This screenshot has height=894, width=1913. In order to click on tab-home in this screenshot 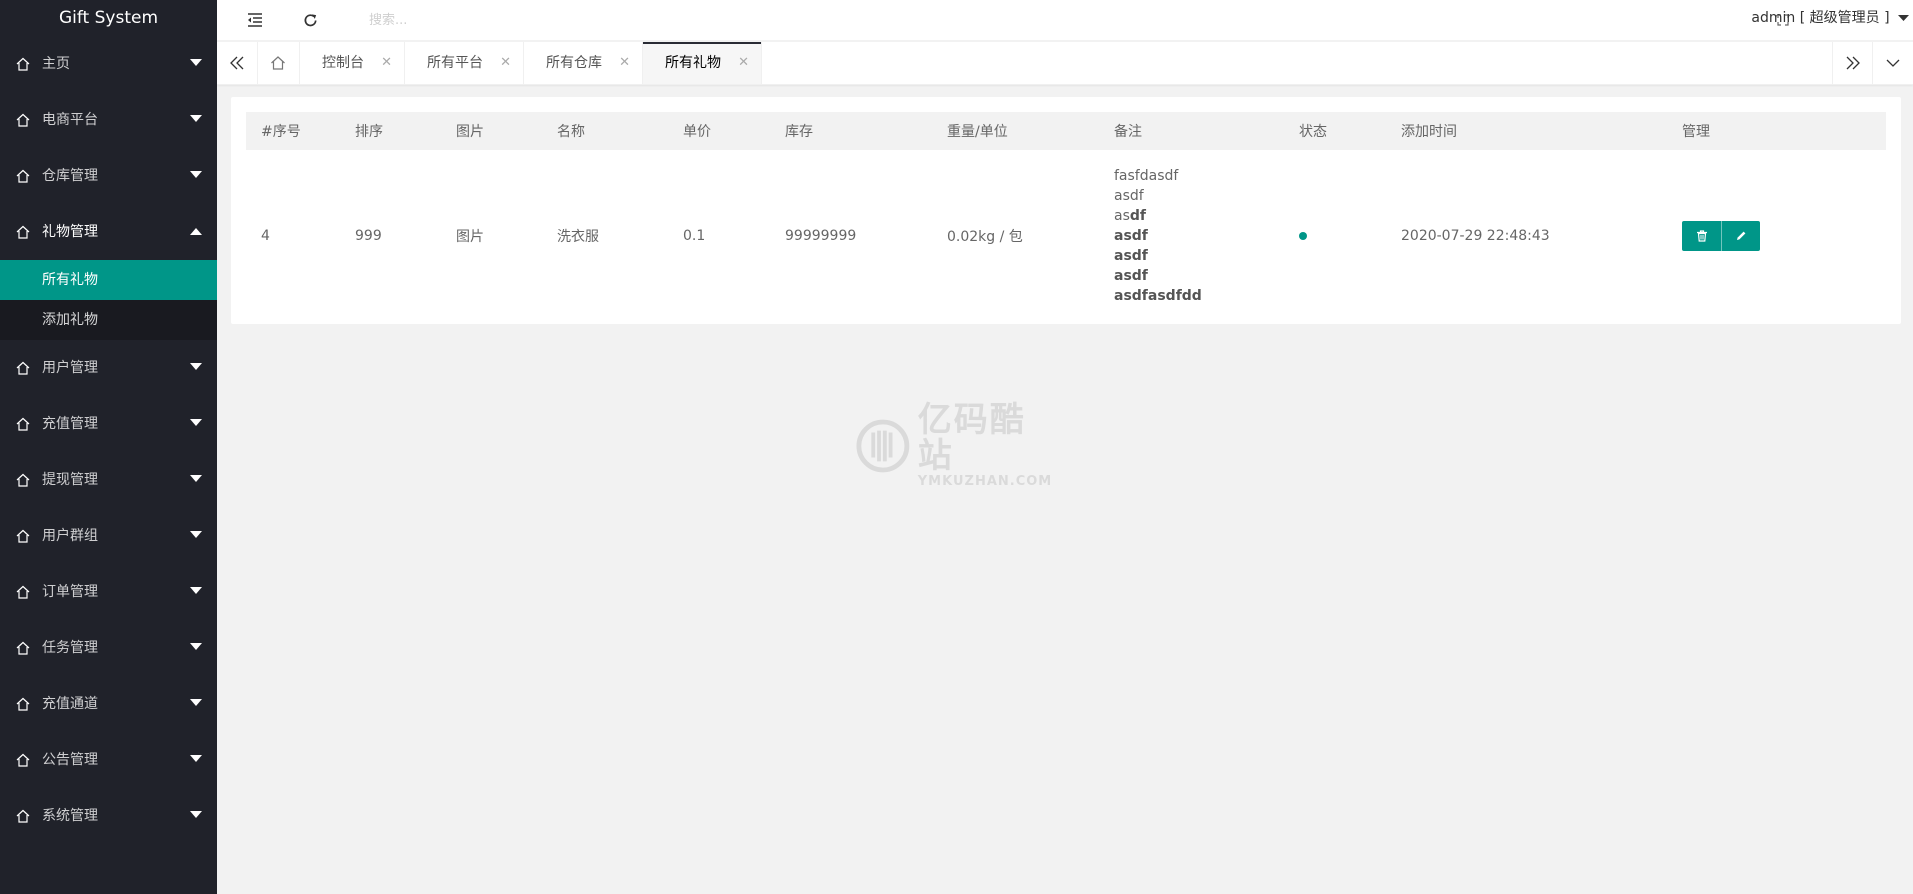, I will do `click(278, 63)`.